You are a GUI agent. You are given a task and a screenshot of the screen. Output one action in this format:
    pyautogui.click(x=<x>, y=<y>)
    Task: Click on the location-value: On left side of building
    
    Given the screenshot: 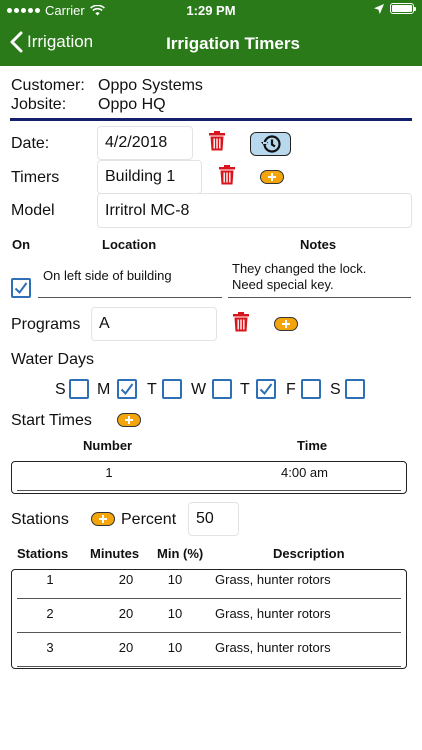 What is the action you would take?
    pyautogui.click(x=107, y=275)
    